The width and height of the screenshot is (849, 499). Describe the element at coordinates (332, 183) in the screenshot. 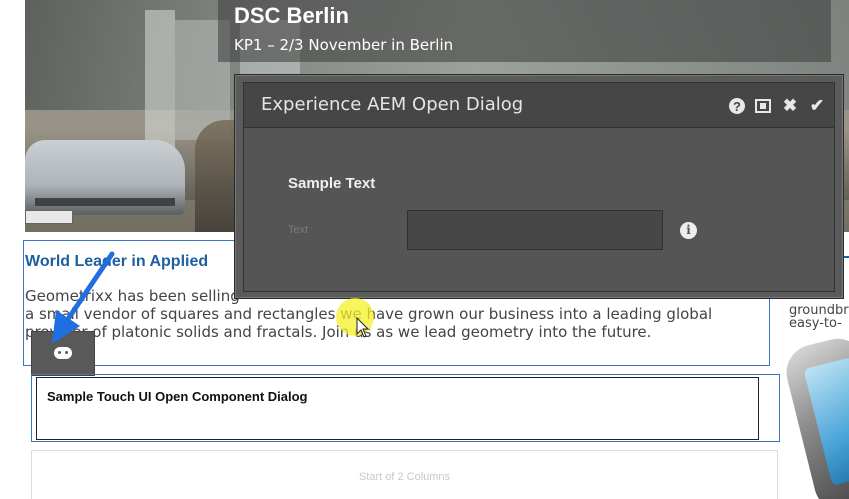

I see `dialog-section-title: Sample Text` at that location.